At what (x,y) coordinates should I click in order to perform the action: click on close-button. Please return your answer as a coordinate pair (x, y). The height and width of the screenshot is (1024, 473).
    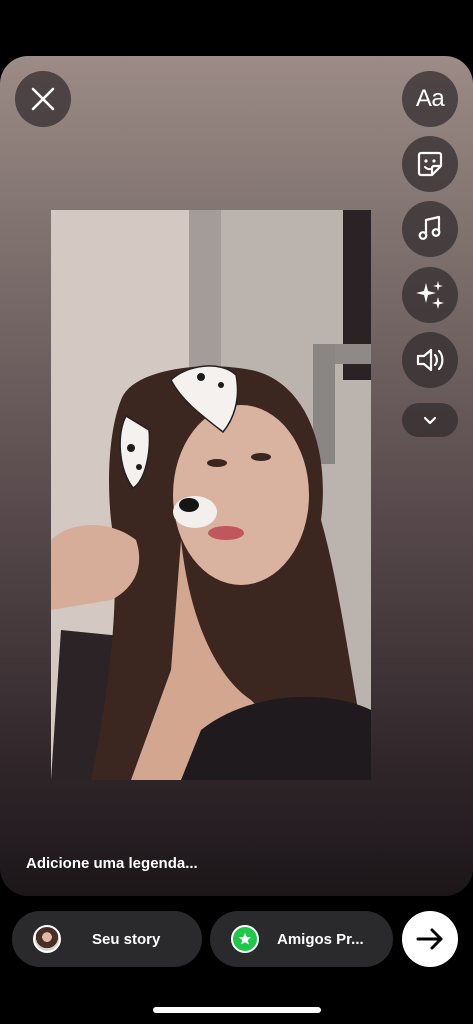
    Looking at the image, I should click on (43, 99).